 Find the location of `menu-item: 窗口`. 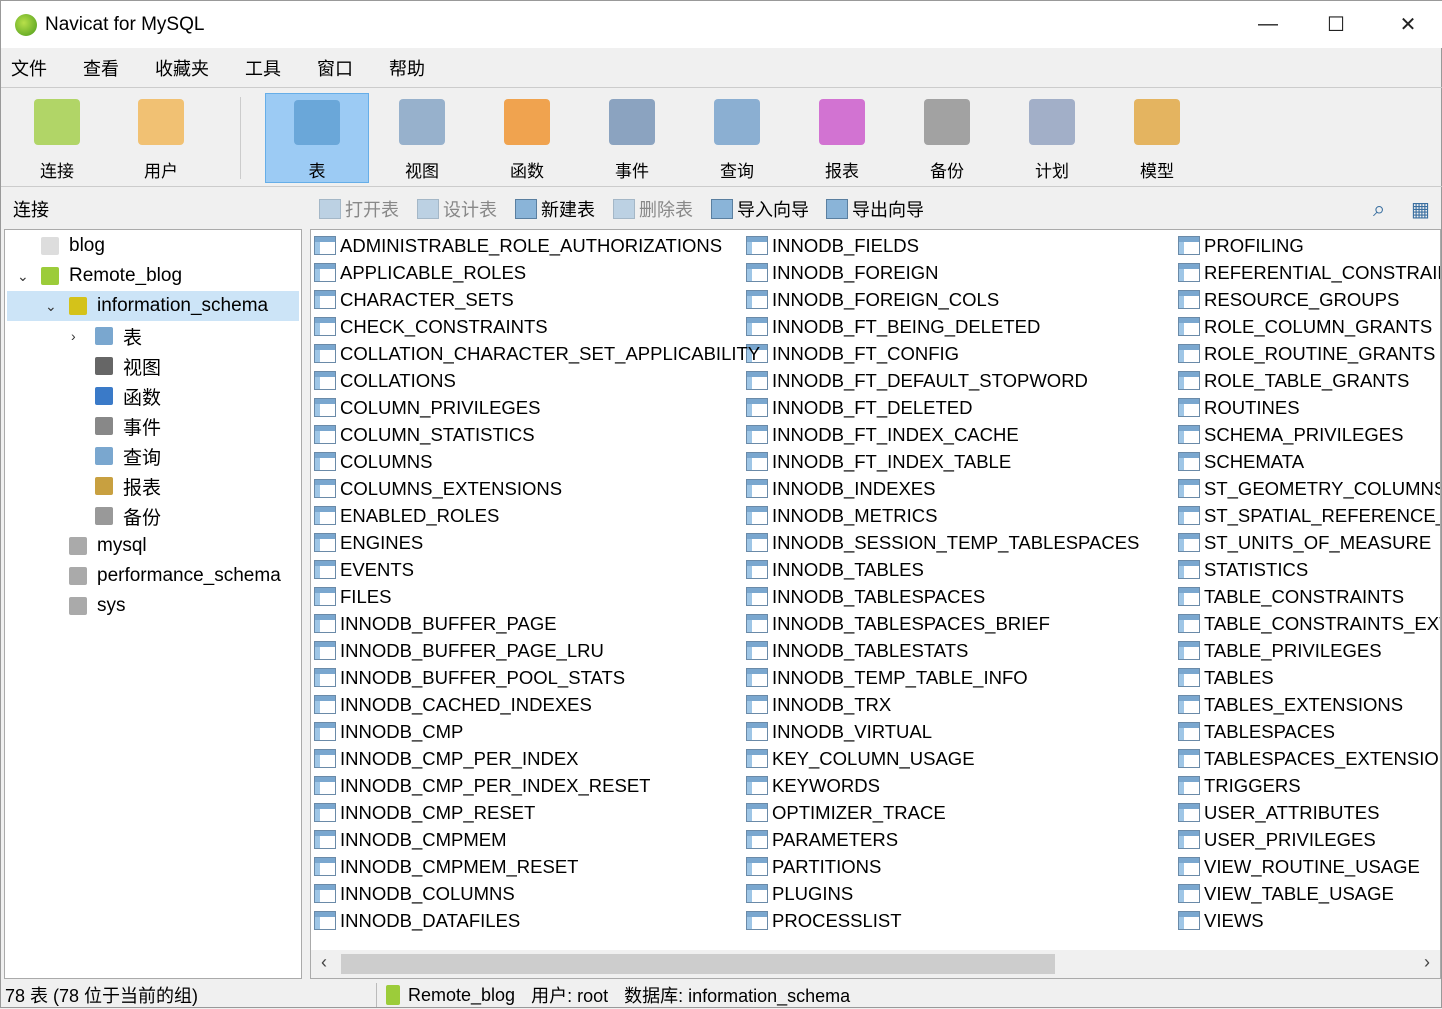

menu-item: 窗口 is located at coordinates (335, 68).